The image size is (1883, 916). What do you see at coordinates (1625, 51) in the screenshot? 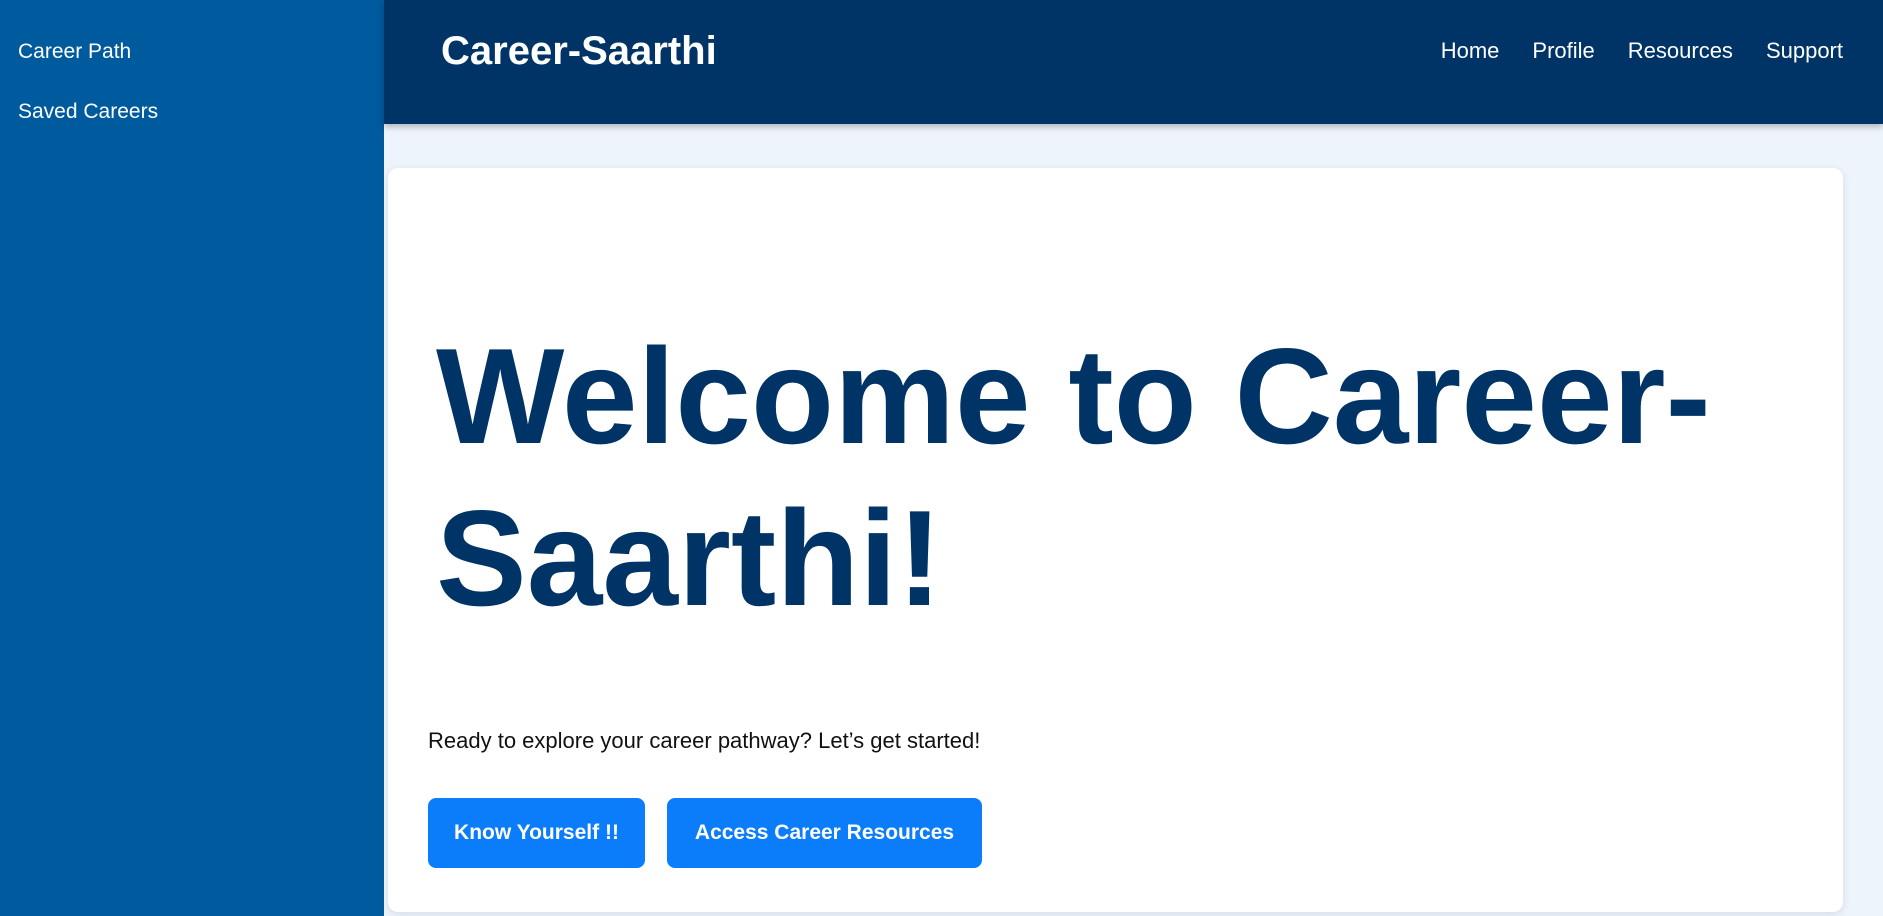
I see `top-nav: Home Profile Resources Support` at bounding box center [1625, 51].